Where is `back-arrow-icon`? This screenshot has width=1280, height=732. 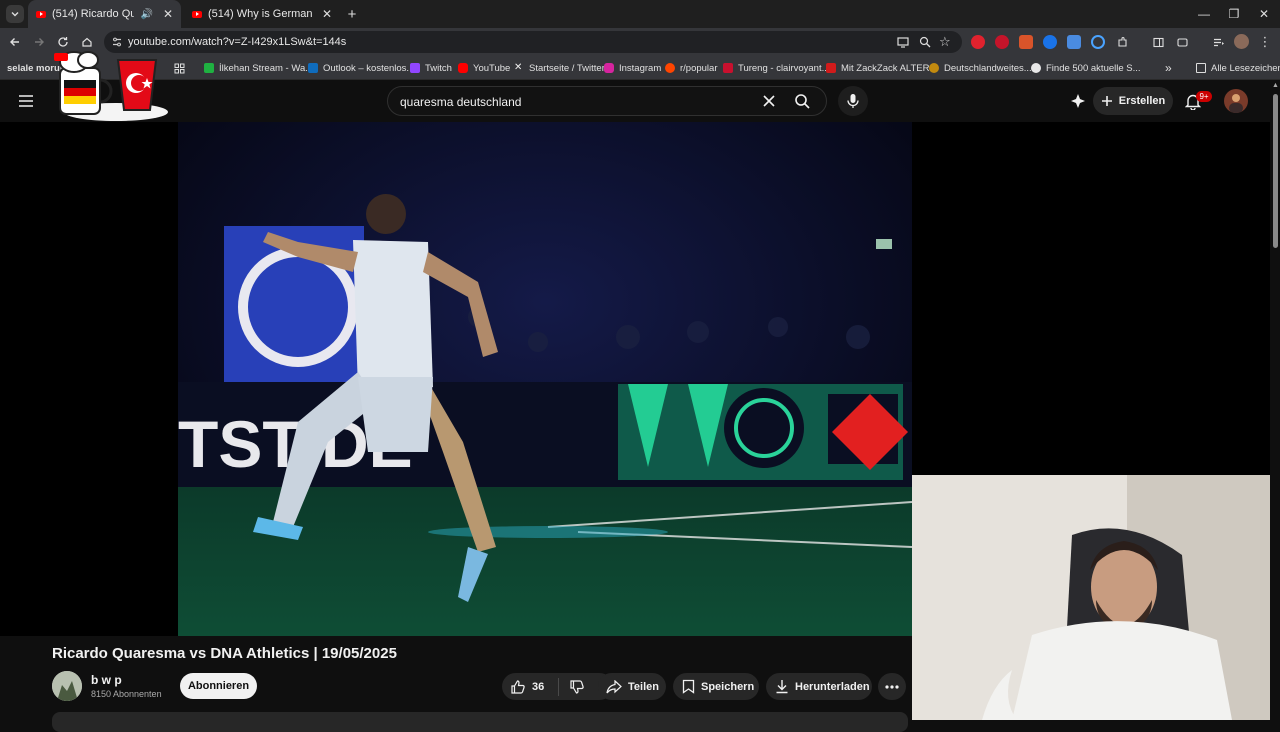
back-arrow-icon is located at coordinates (15, 42).